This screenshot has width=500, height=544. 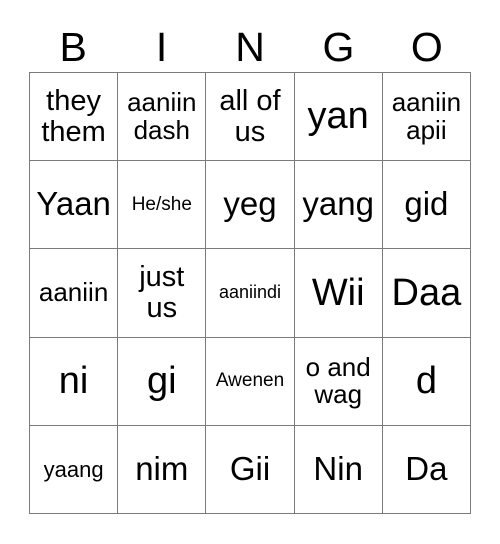 I want to click on bingo-cell: d, so click(x=426, y=381).